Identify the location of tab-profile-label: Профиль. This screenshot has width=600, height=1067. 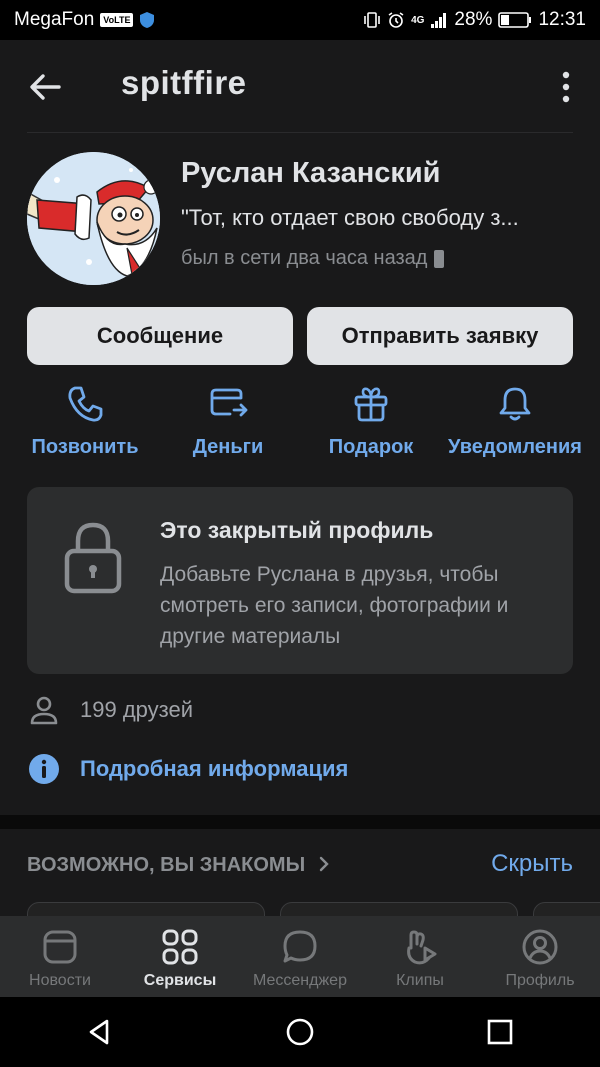
(540, 980).